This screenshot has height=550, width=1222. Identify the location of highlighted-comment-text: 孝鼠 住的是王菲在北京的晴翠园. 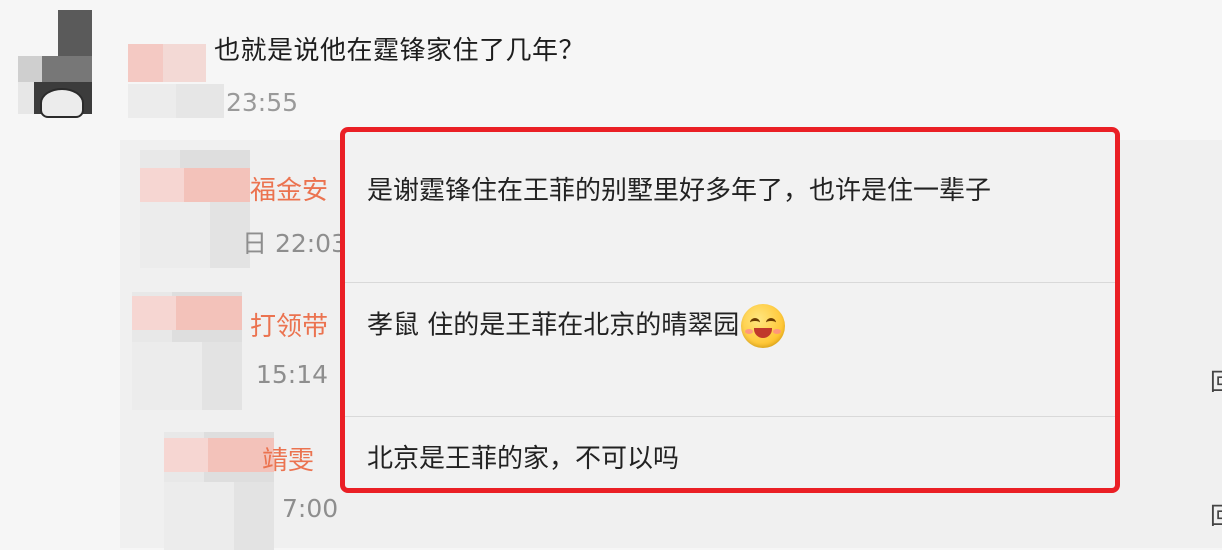
(553, 325).